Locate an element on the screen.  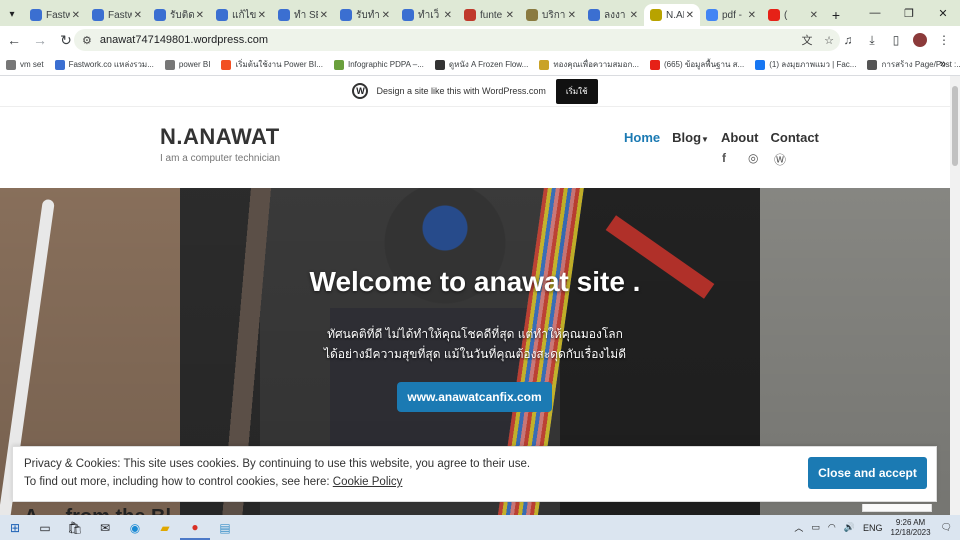
clock: 9:26 AM 12/18/2023 is located at coordinates (911, 528).